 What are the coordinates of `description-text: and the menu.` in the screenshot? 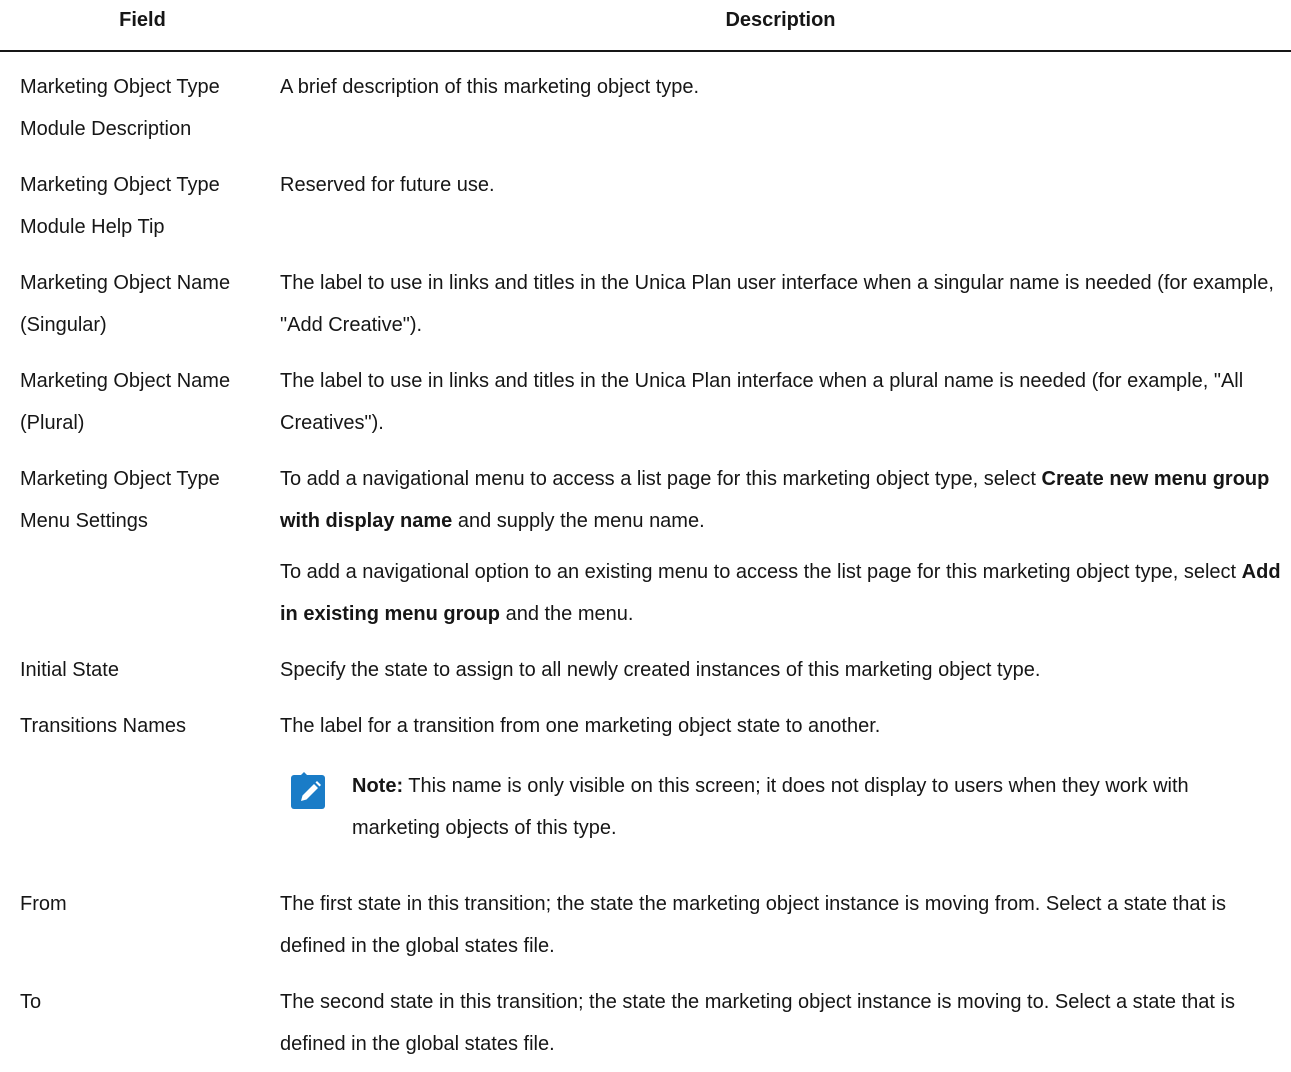 It's located at (567, 614).